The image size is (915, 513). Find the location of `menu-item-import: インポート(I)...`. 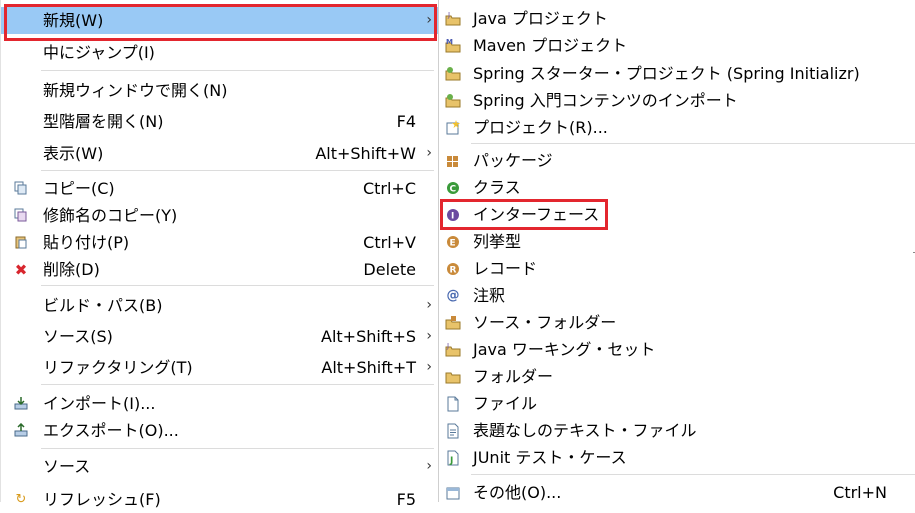

menu-item-import: インポート(I)... is located at coordinates (219, 403).